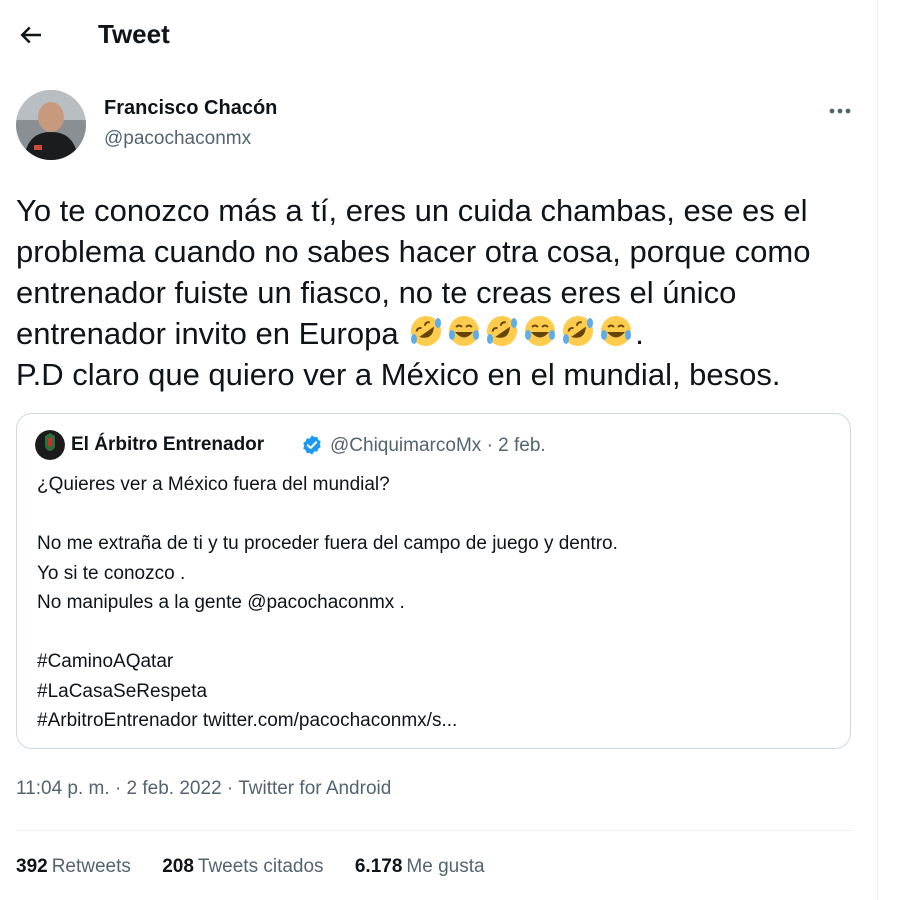 Image resolution: width=900 pixels, height=900 pixels. I want to click on avatar, so click(51, 125).